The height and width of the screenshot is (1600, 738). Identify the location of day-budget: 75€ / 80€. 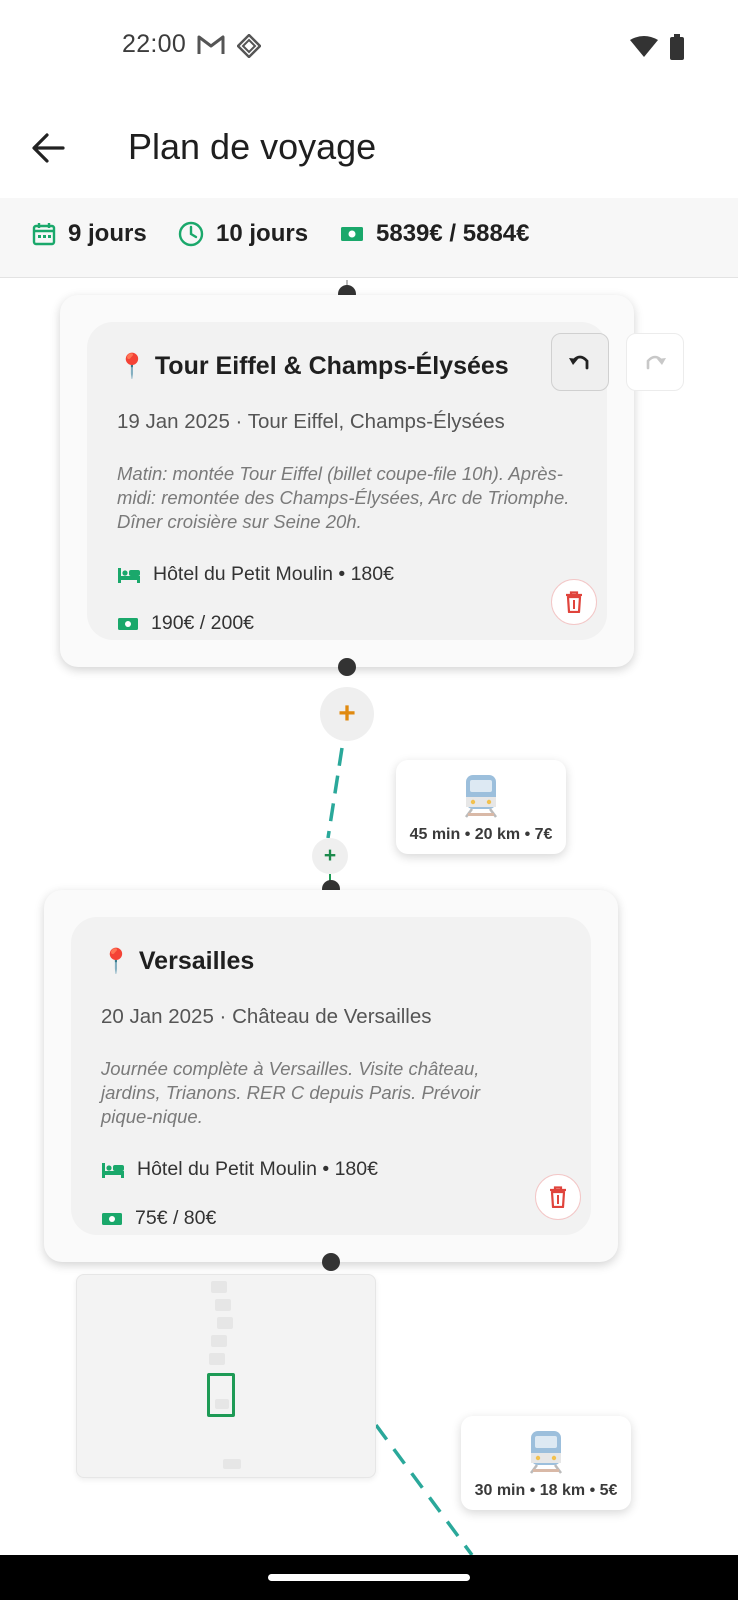
(158, 1218).